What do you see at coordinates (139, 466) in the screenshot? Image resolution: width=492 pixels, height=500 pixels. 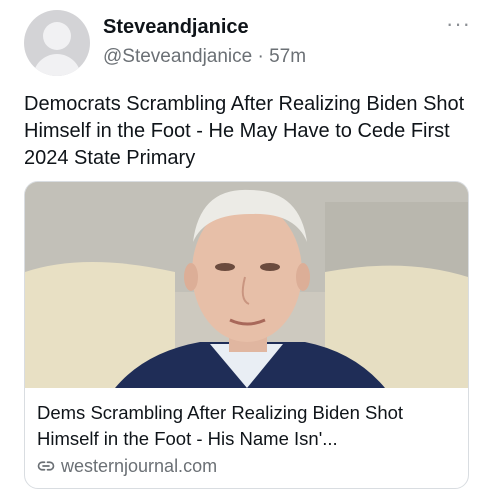 I see `card-domain: westernjournal.com` at bounding box center [139, 466].